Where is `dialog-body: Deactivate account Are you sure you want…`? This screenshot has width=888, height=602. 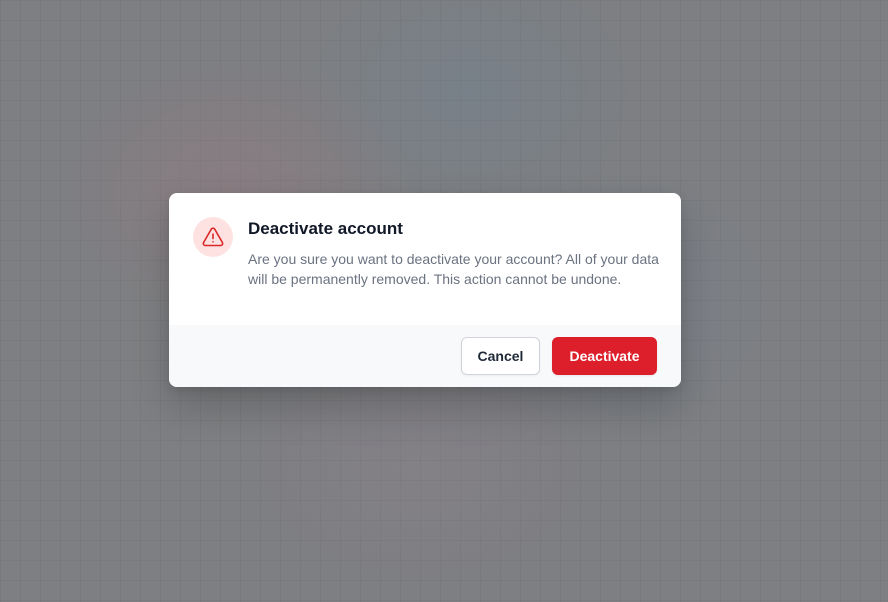 dialog-body: Deactivate account Are you sure you want… is located at coordinates (425, 259).